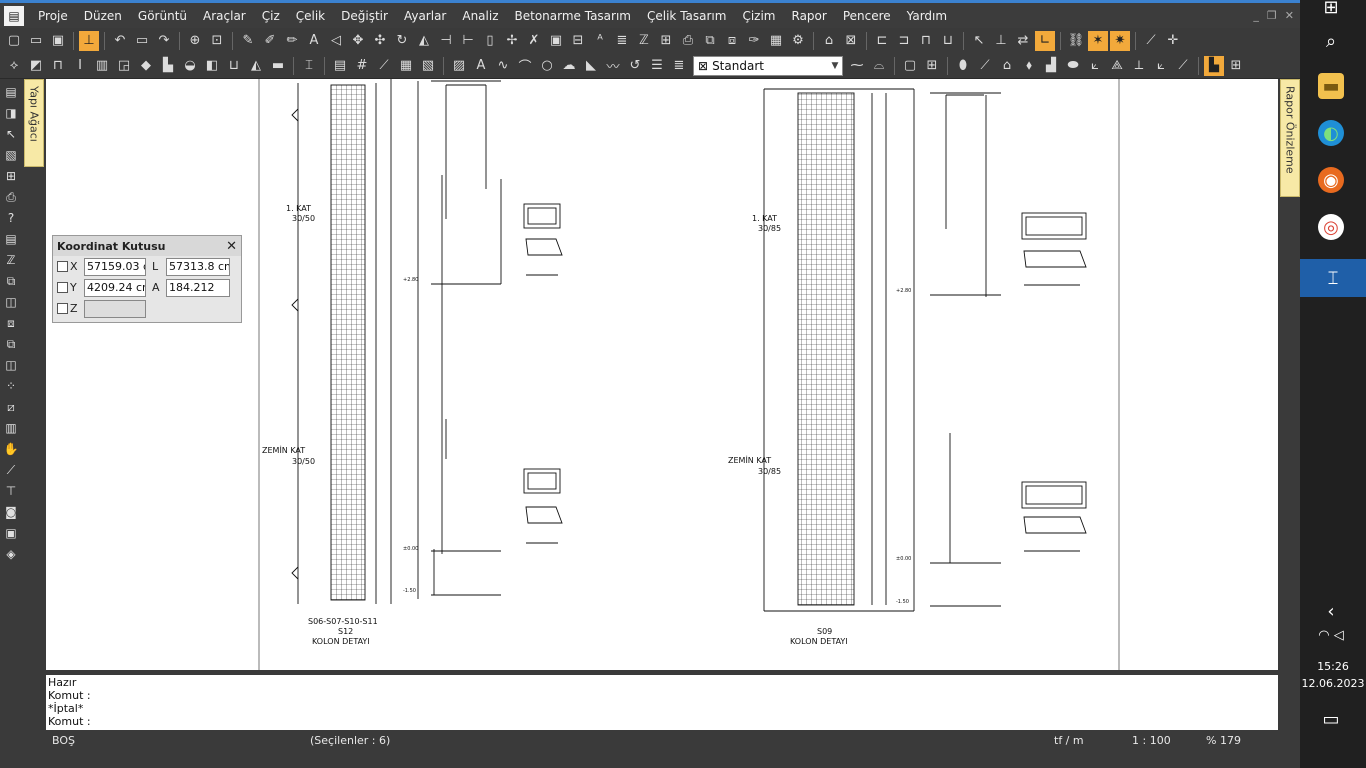 Image resolution: width=1366 pixels, height=768 pixels. Describe the element at coordinates (688, 41) in the screenshot. I see `print-icon: ⎙` at that location.